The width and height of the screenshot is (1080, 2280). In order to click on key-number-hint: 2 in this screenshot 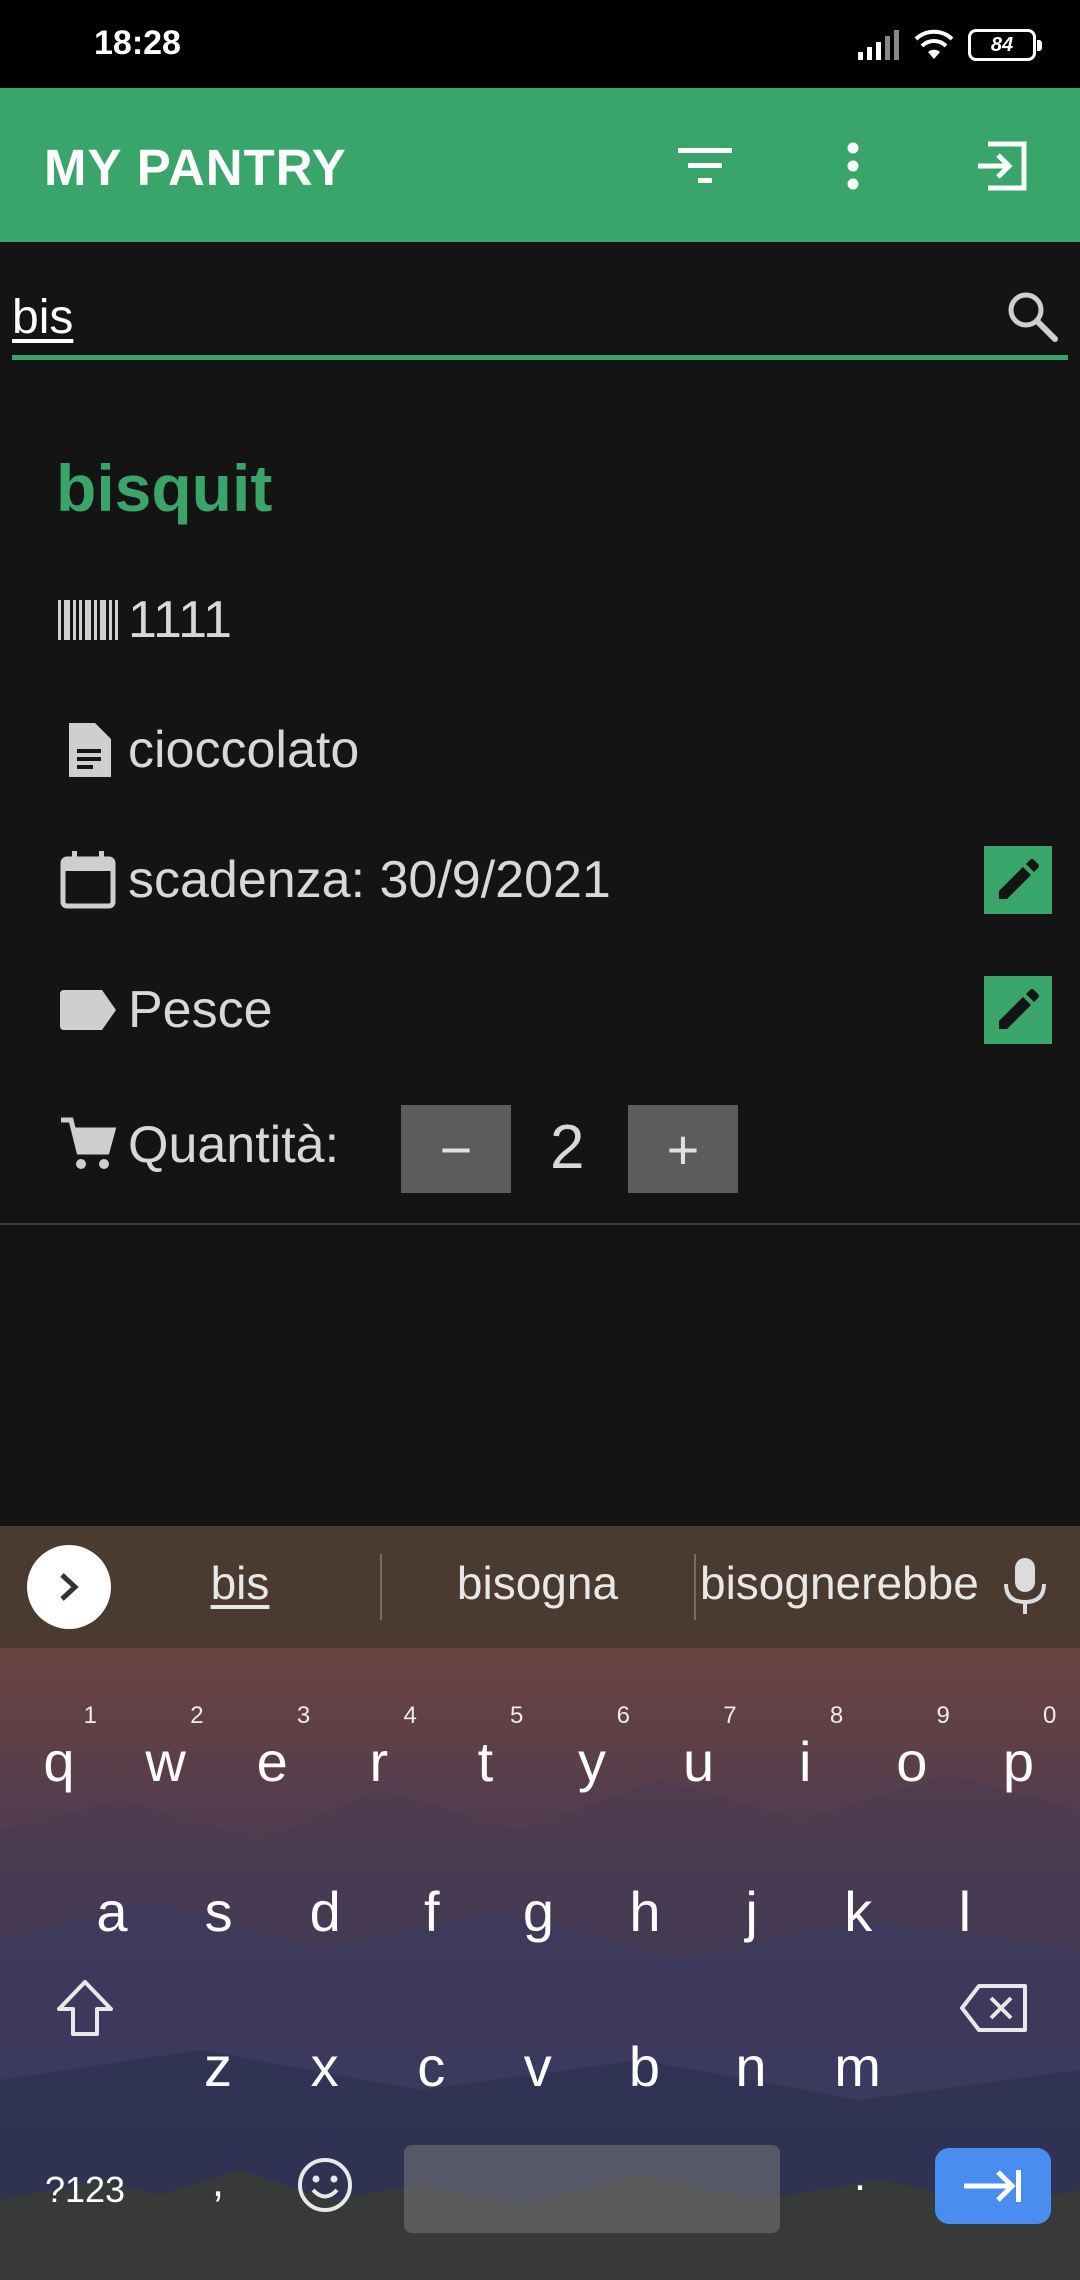, I will do `click(197, 1715)`.